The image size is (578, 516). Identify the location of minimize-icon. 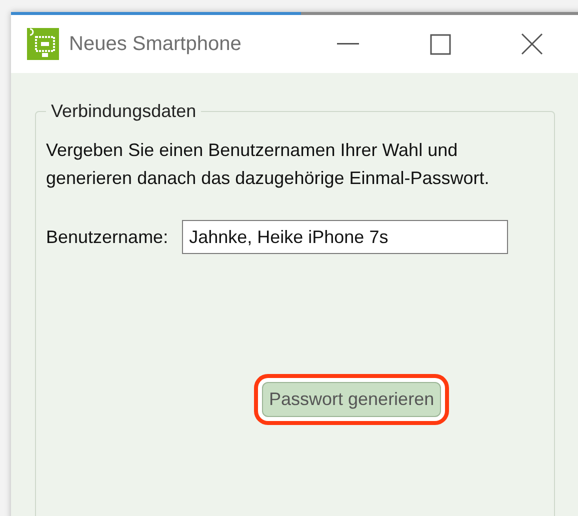
(348, 44).